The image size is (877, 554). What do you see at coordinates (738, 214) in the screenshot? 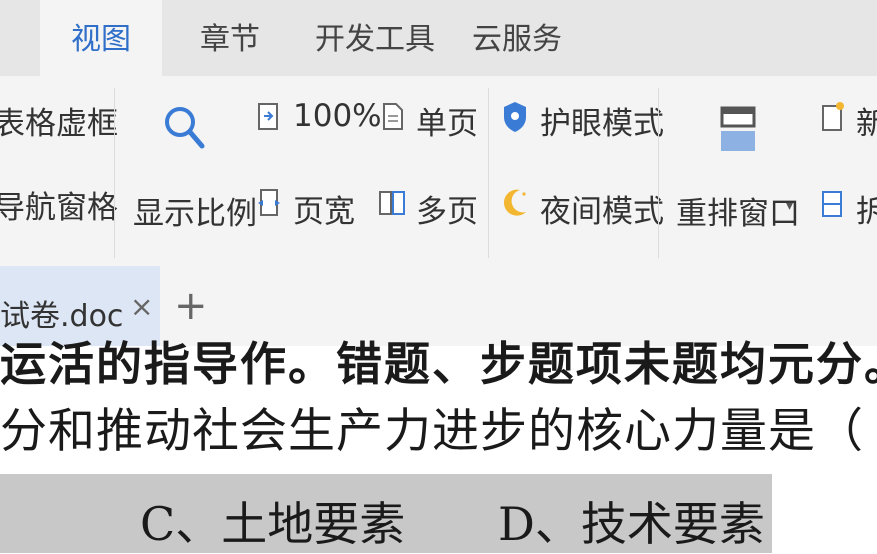
I see `rearrange-windows-label: 重排窗口` at bounding box center [738, 214].